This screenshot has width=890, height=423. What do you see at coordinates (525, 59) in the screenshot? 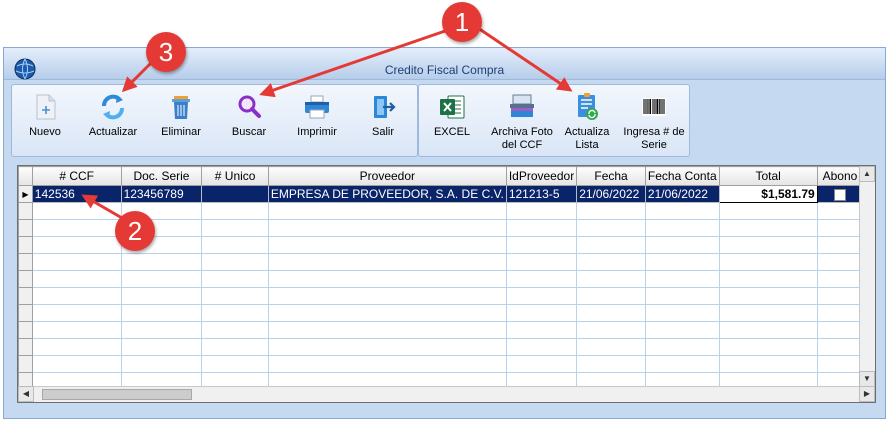
I see `arrow-1-to-actualiza-lista` at bounding box center [525, 59].